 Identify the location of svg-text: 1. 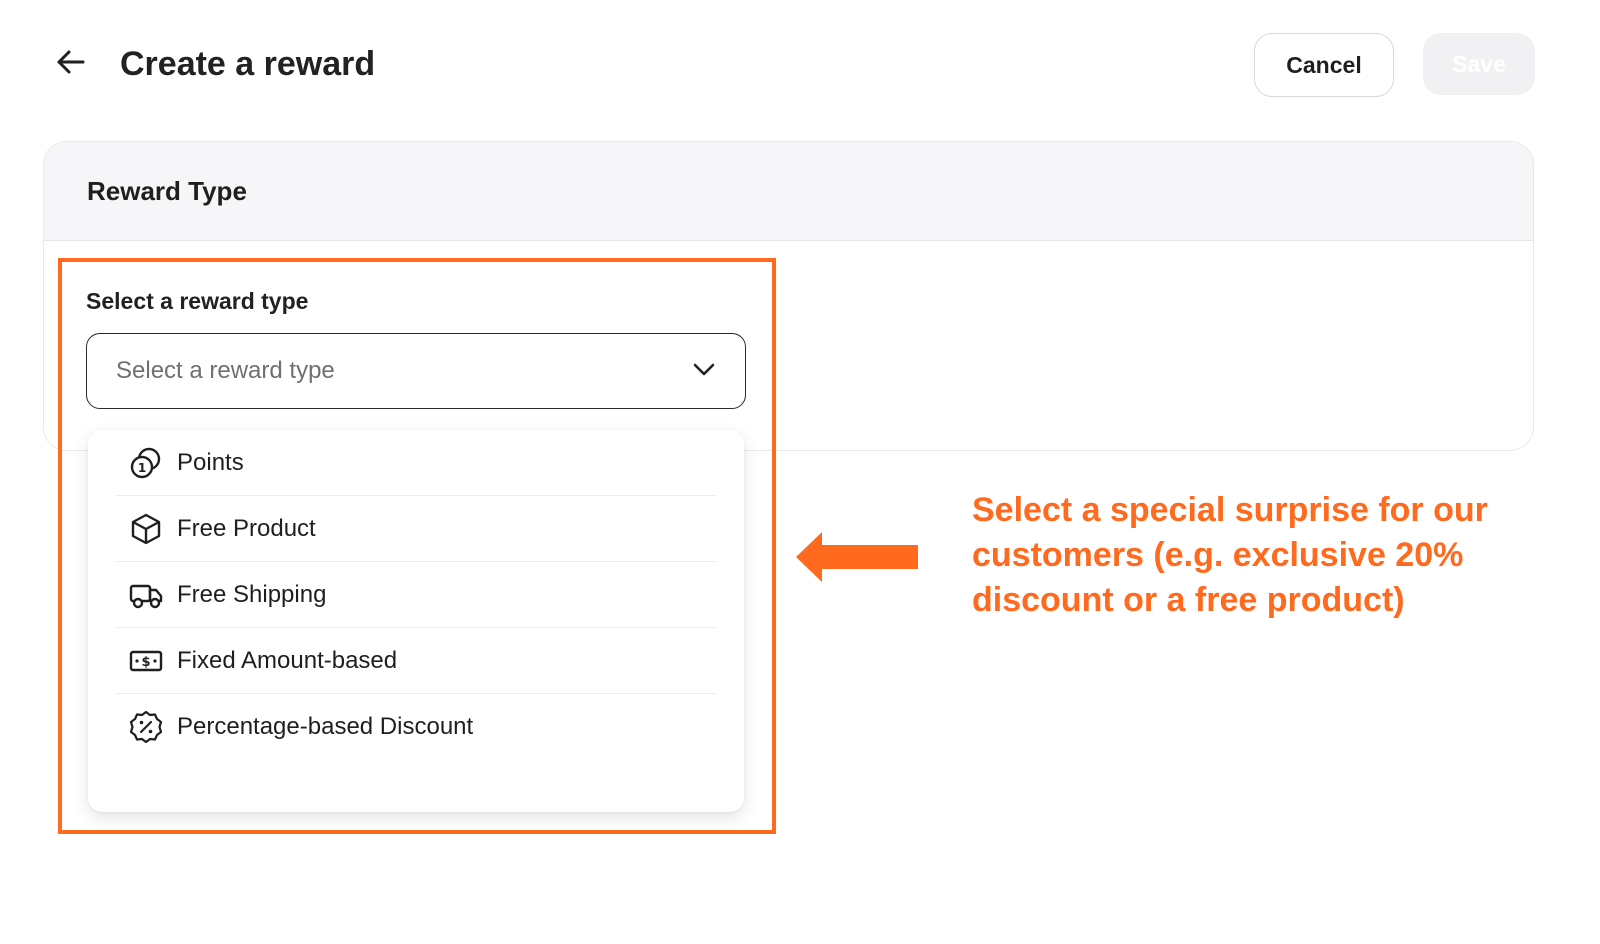
(142, 468).